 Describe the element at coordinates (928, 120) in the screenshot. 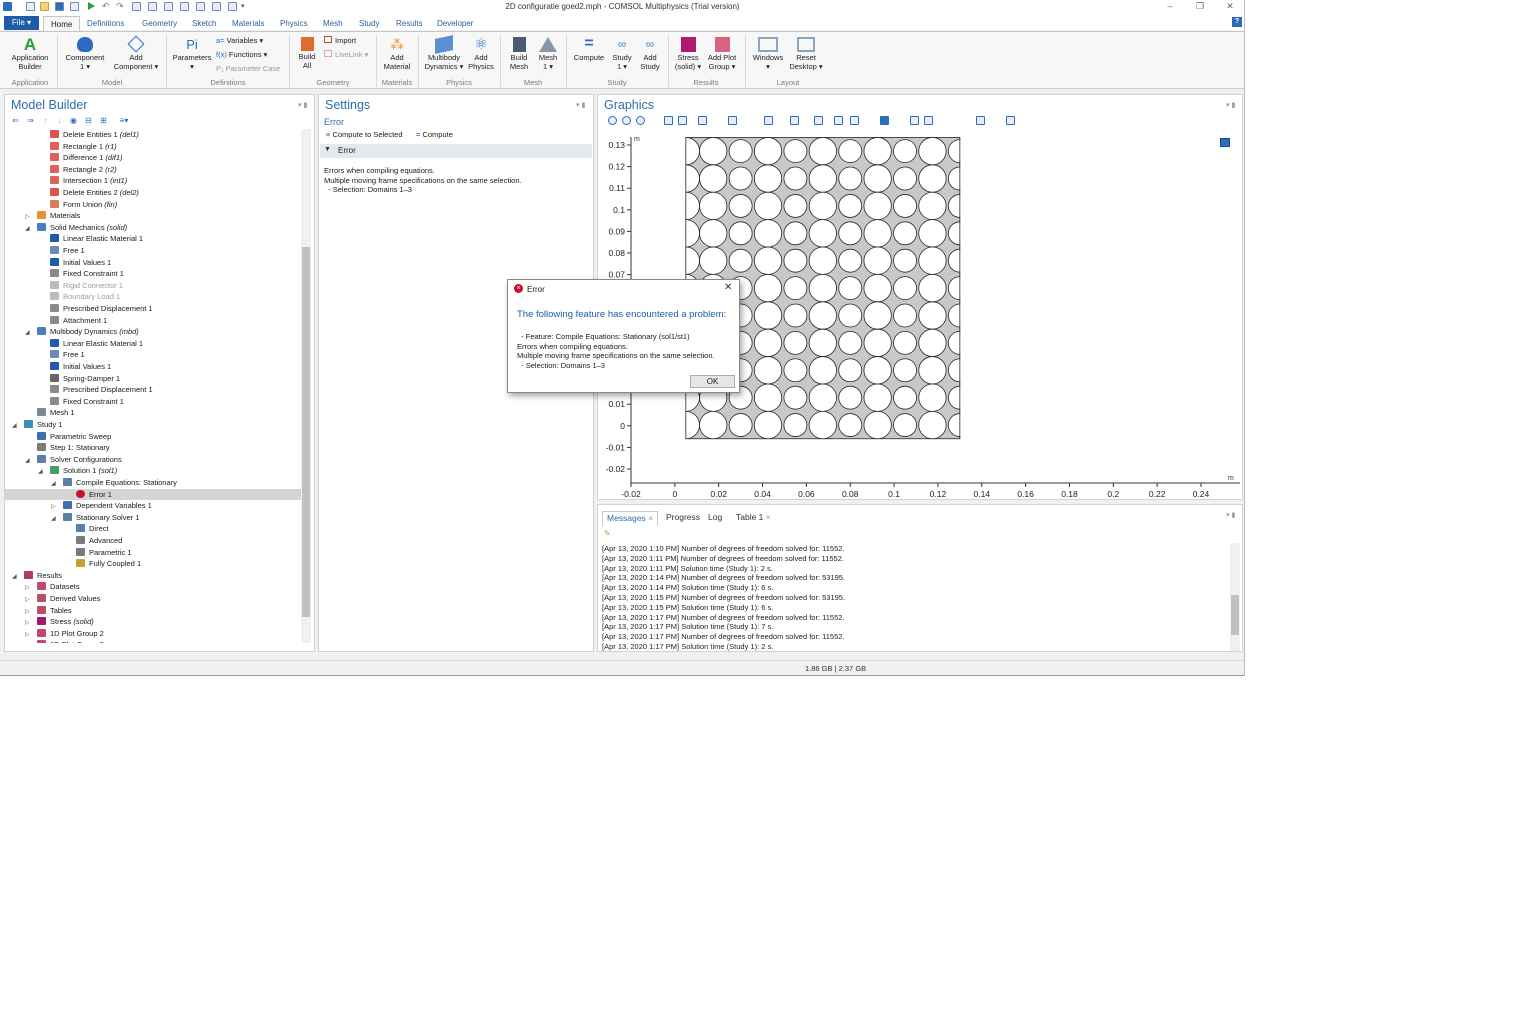

I see `settings-icon` at that location.